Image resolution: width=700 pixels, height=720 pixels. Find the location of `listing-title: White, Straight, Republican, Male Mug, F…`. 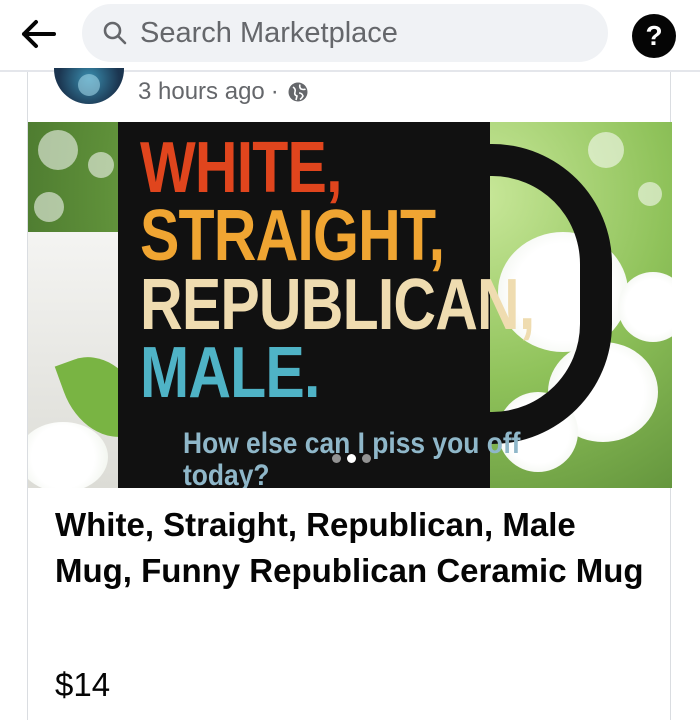

listing-title: White, Straight, Republican, Male Mug, F… is located at coordinates (355, 548).